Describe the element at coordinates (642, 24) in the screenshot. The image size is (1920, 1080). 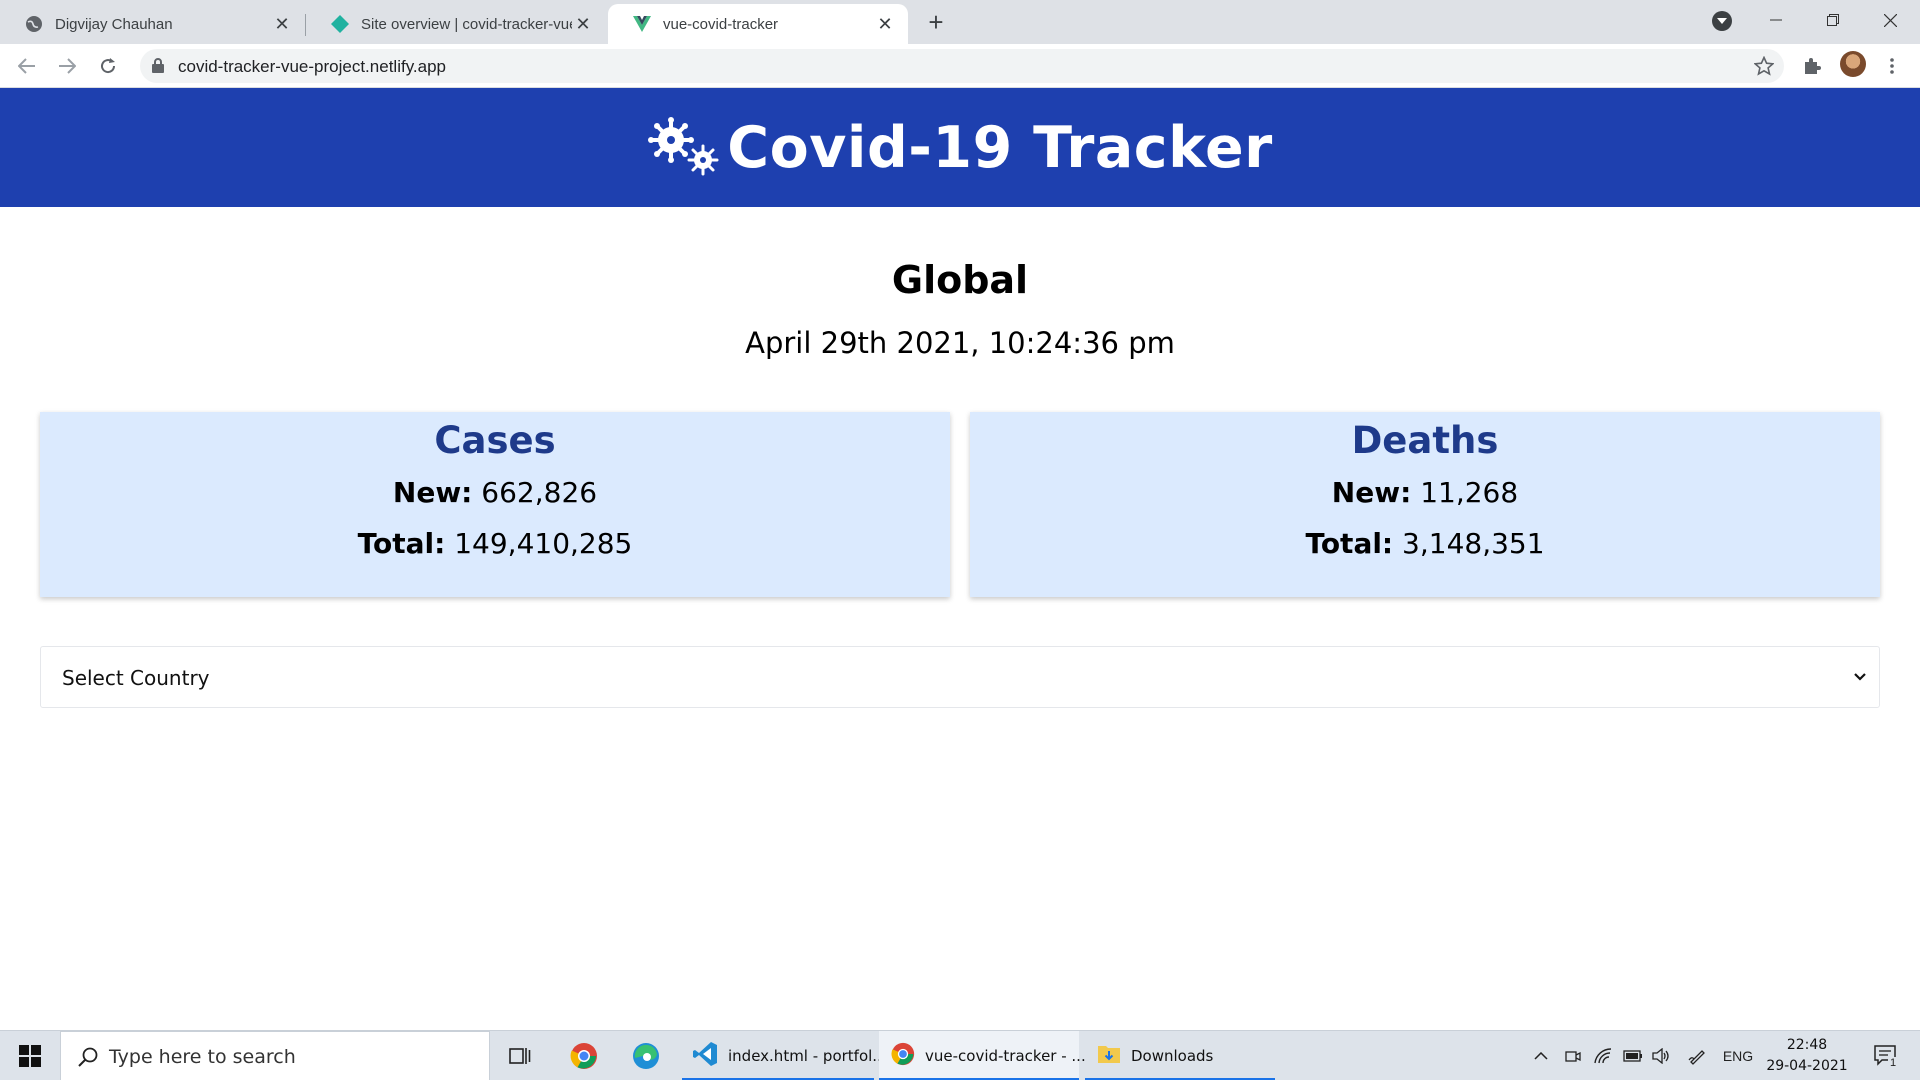
I see `vue-icon` at that location.